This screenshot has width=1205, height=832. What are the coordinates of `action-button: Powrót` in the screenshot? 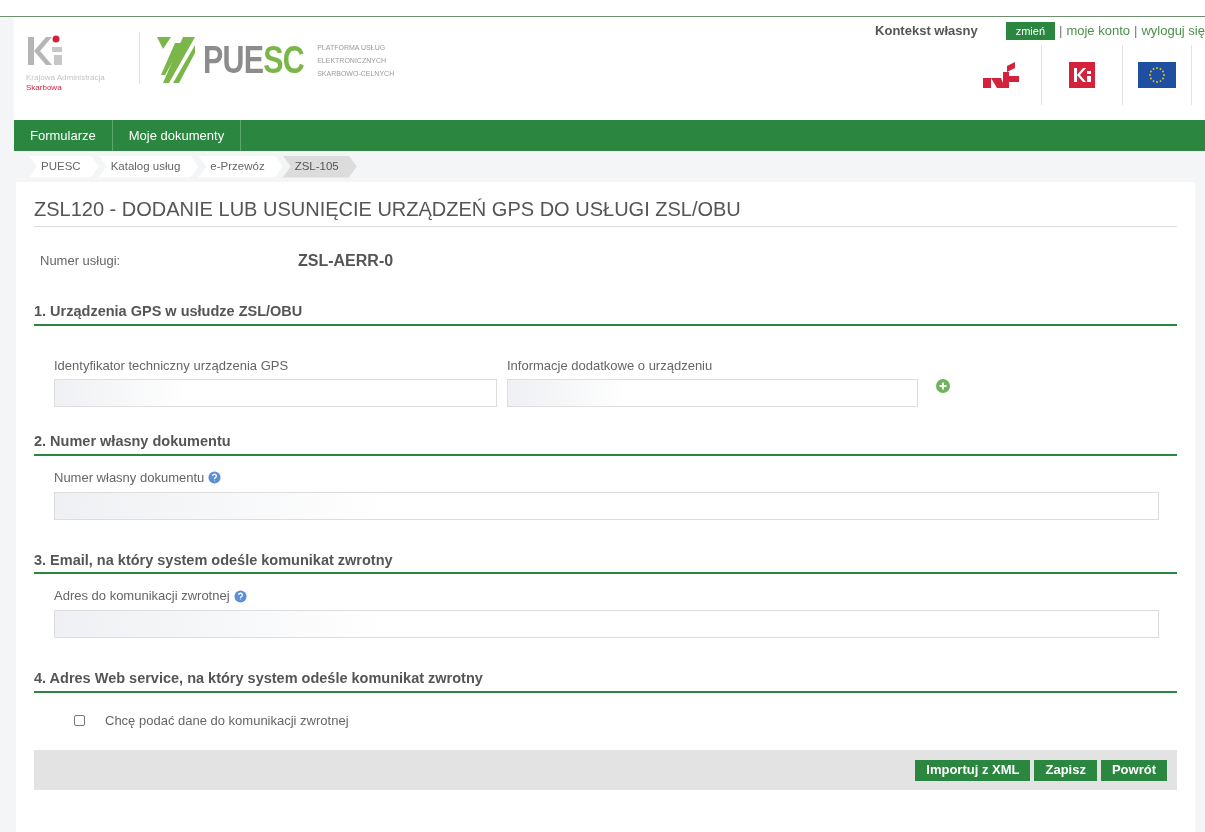 It's located at (1133, 770).